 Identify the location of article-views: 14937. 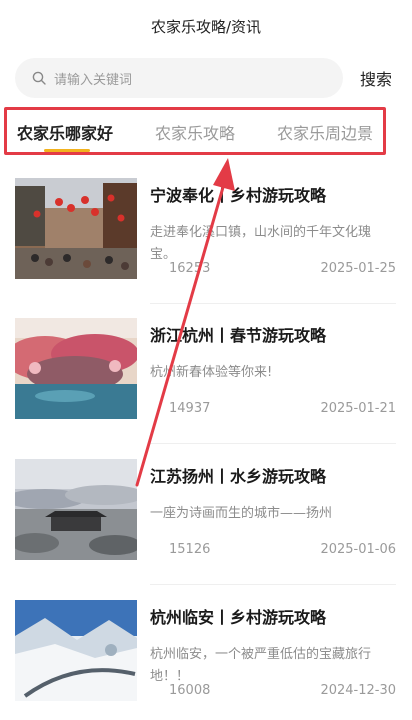
(190, 408).